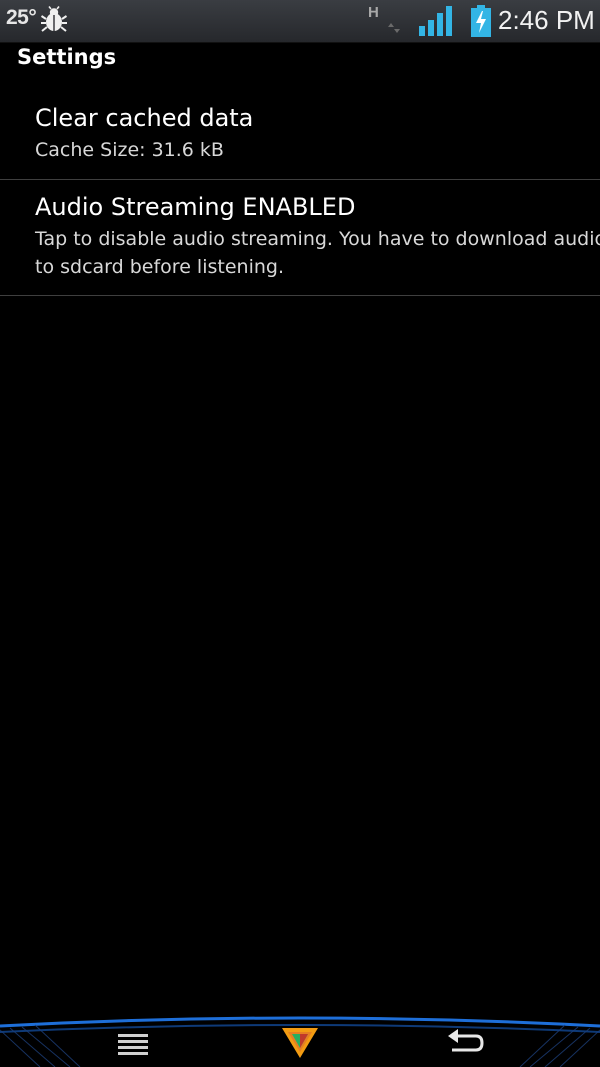  Describe the element at coordinates (435, 21) in the screenshot. I see `signal-icon` at that location.